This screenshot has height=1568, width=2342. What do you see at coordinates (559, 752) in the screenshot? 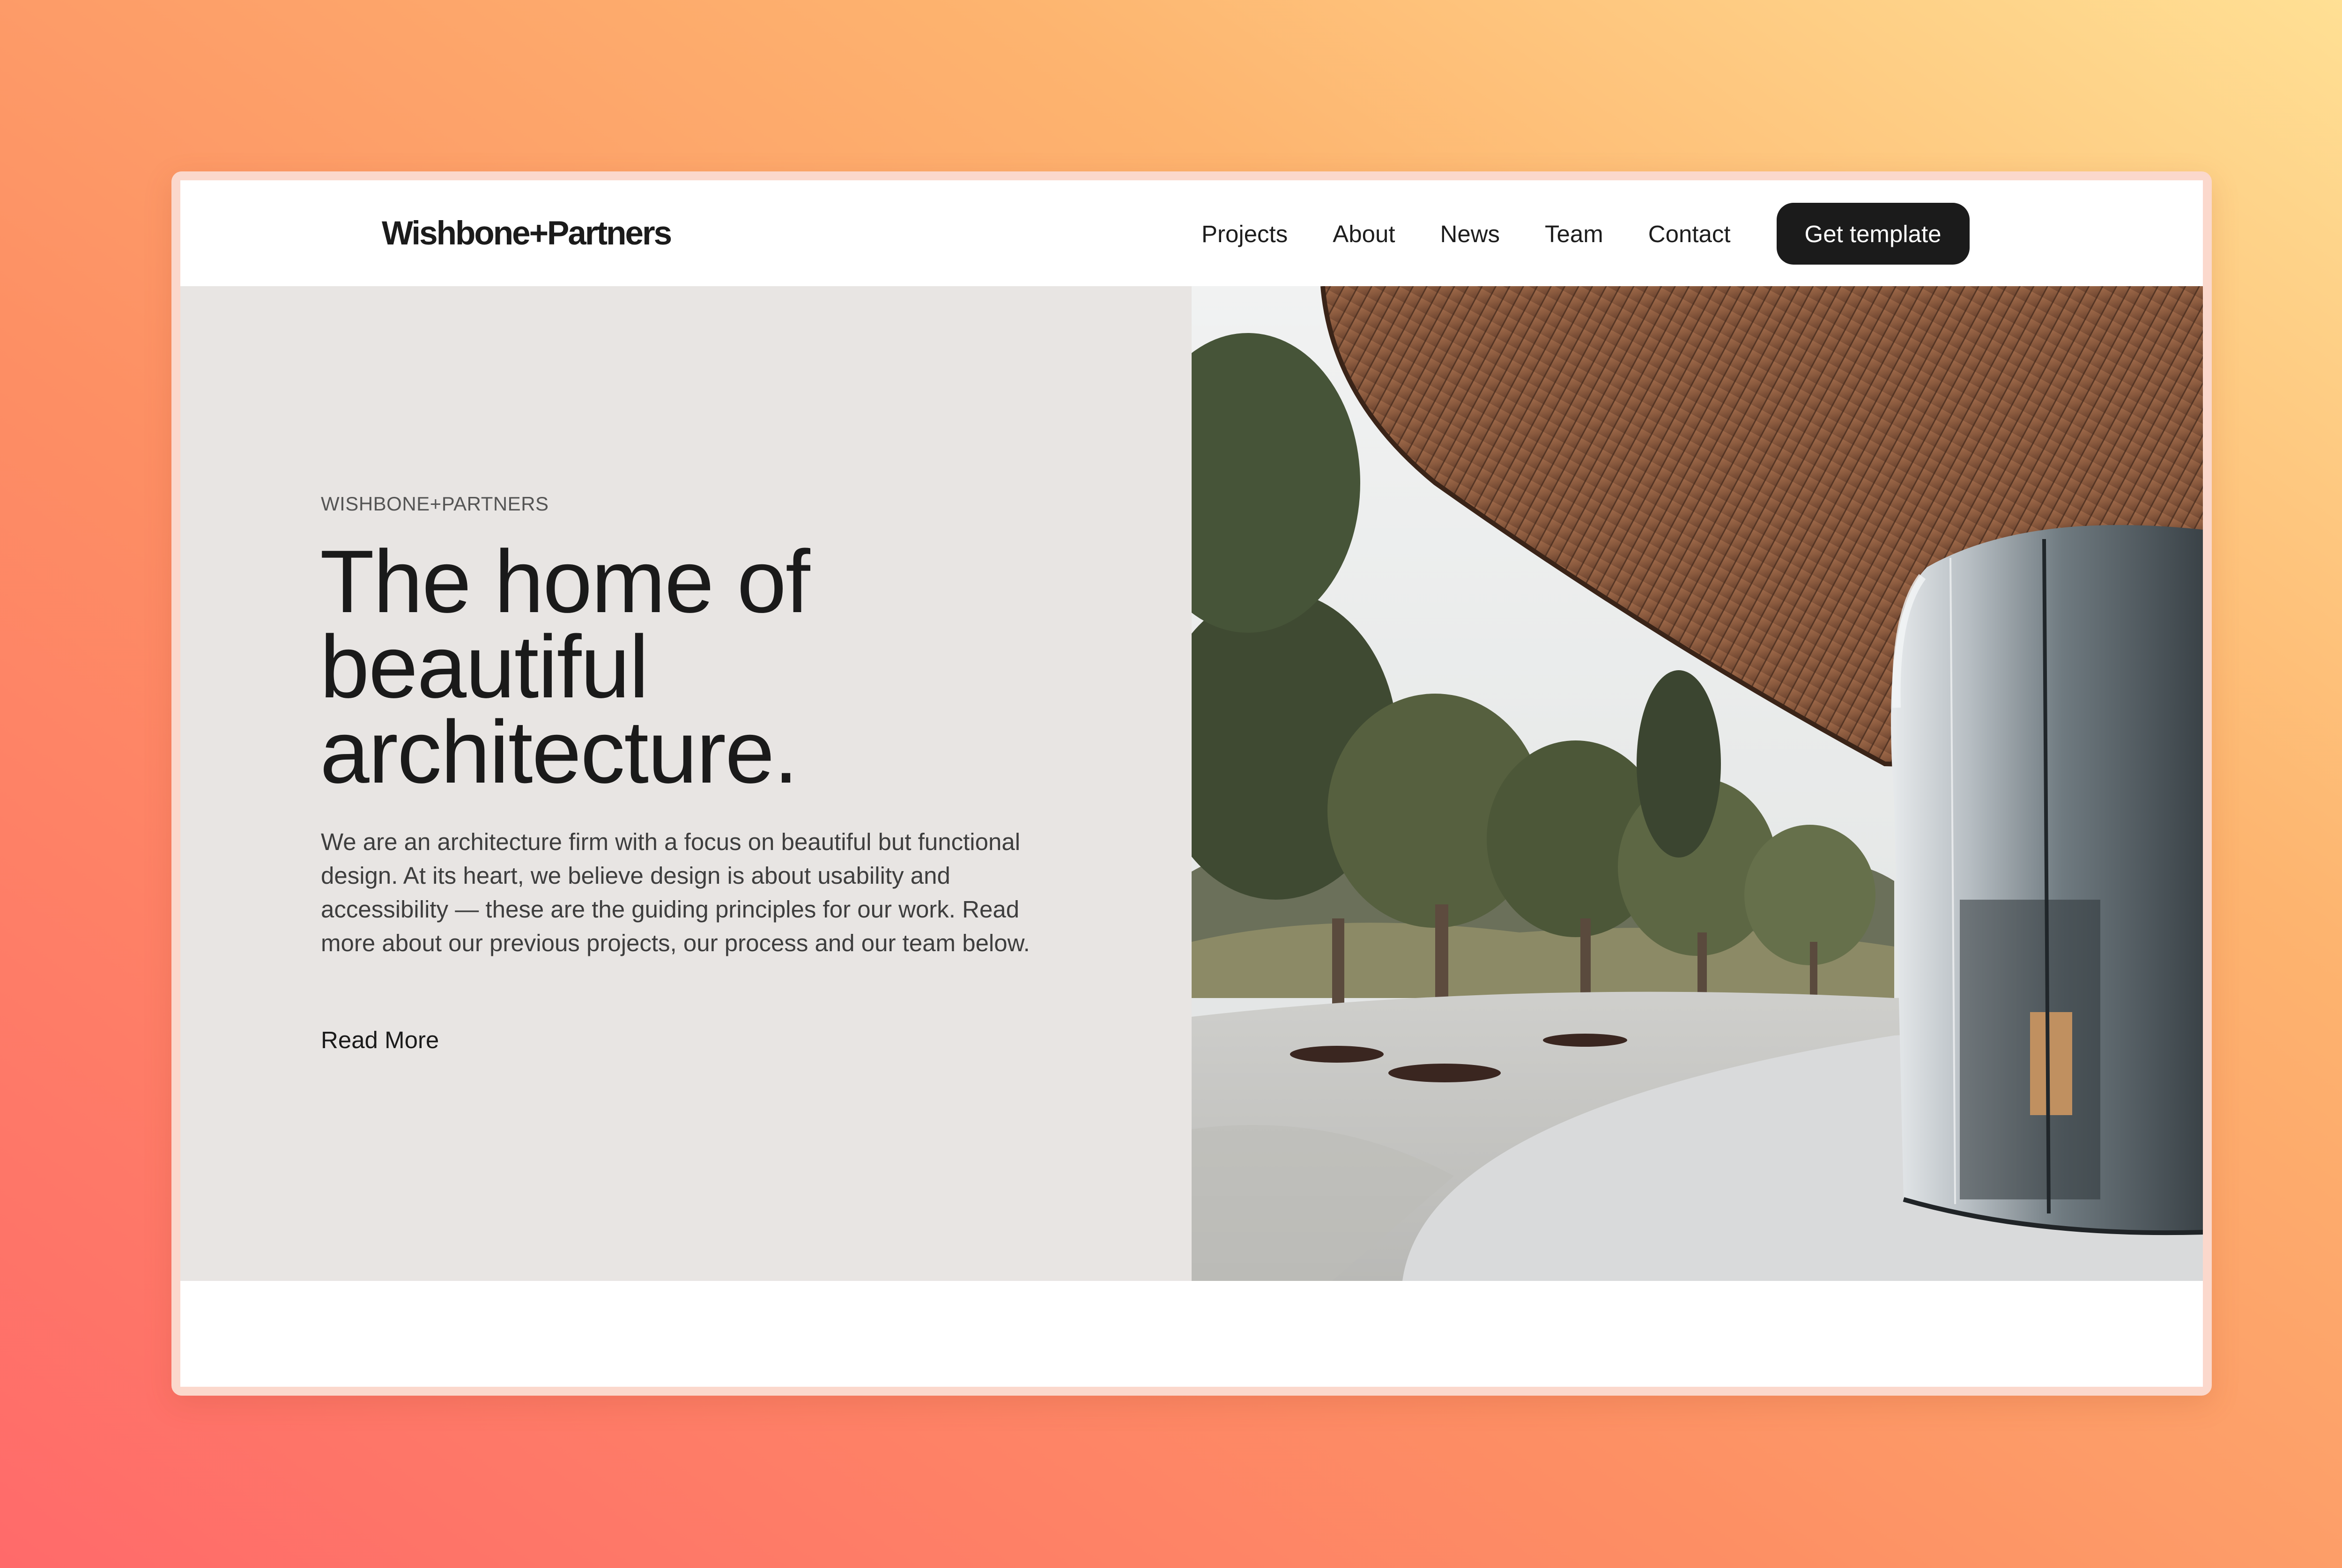
I see `headline-line-3: architecture.` at bounding box center [559, 752].